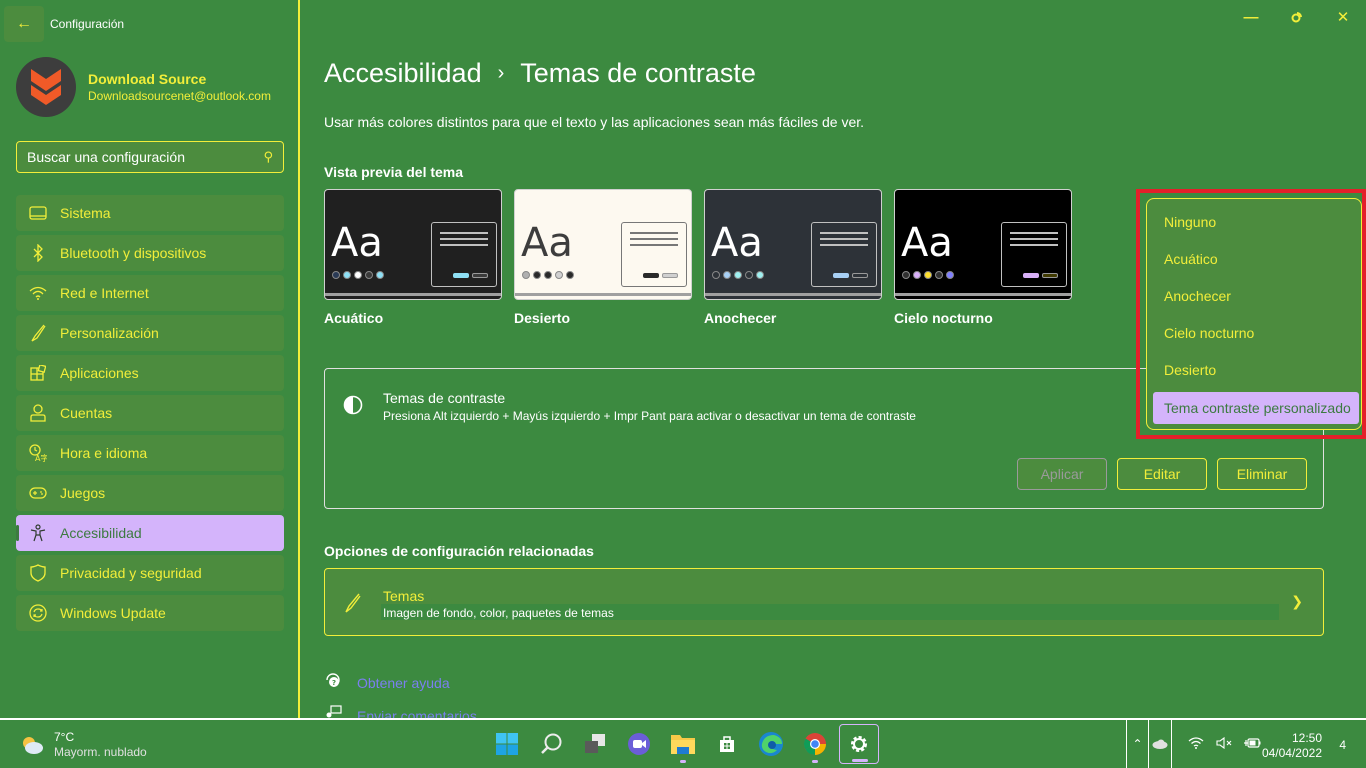  Describe the element at coordinates (860, 760) in the screenshot. I see `active-indicator` at that location.